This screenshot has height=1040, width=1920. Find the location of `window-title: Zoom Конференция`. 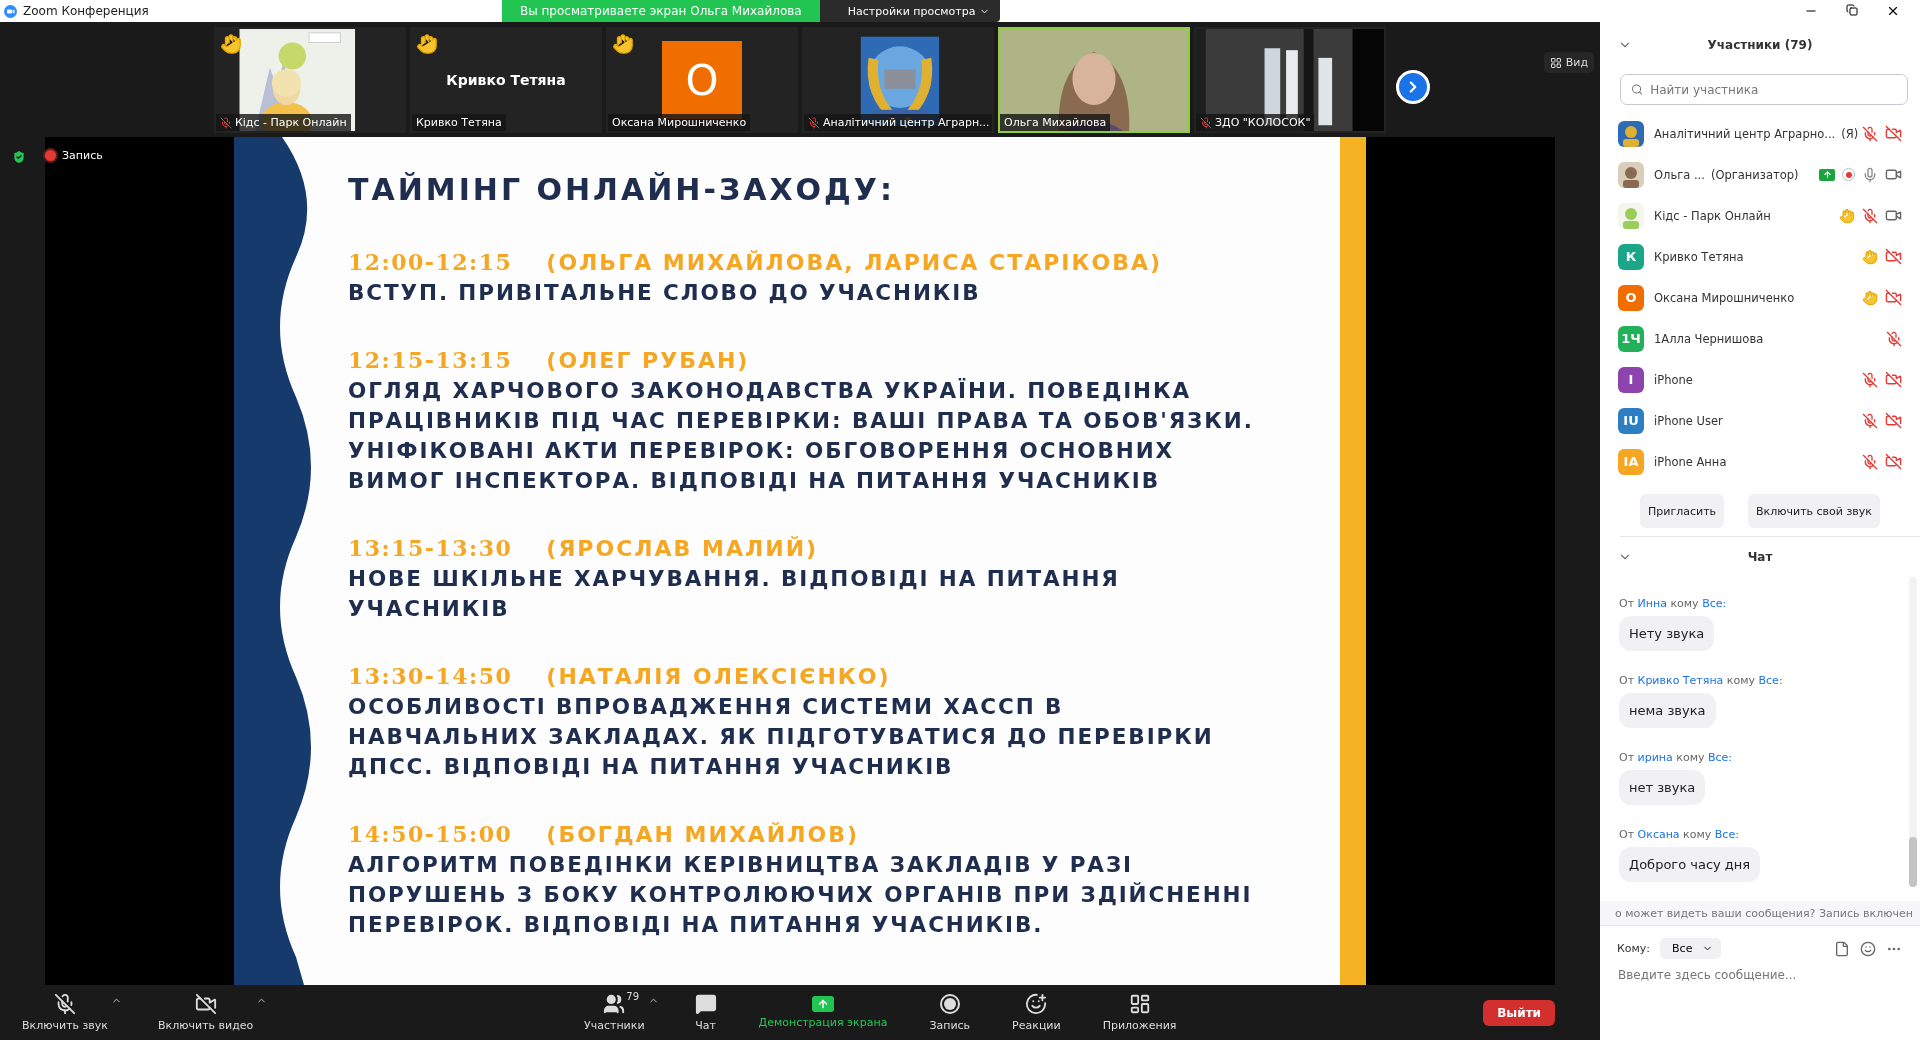

window-title: Zoom Конференция is located at coordinates (86, 11).